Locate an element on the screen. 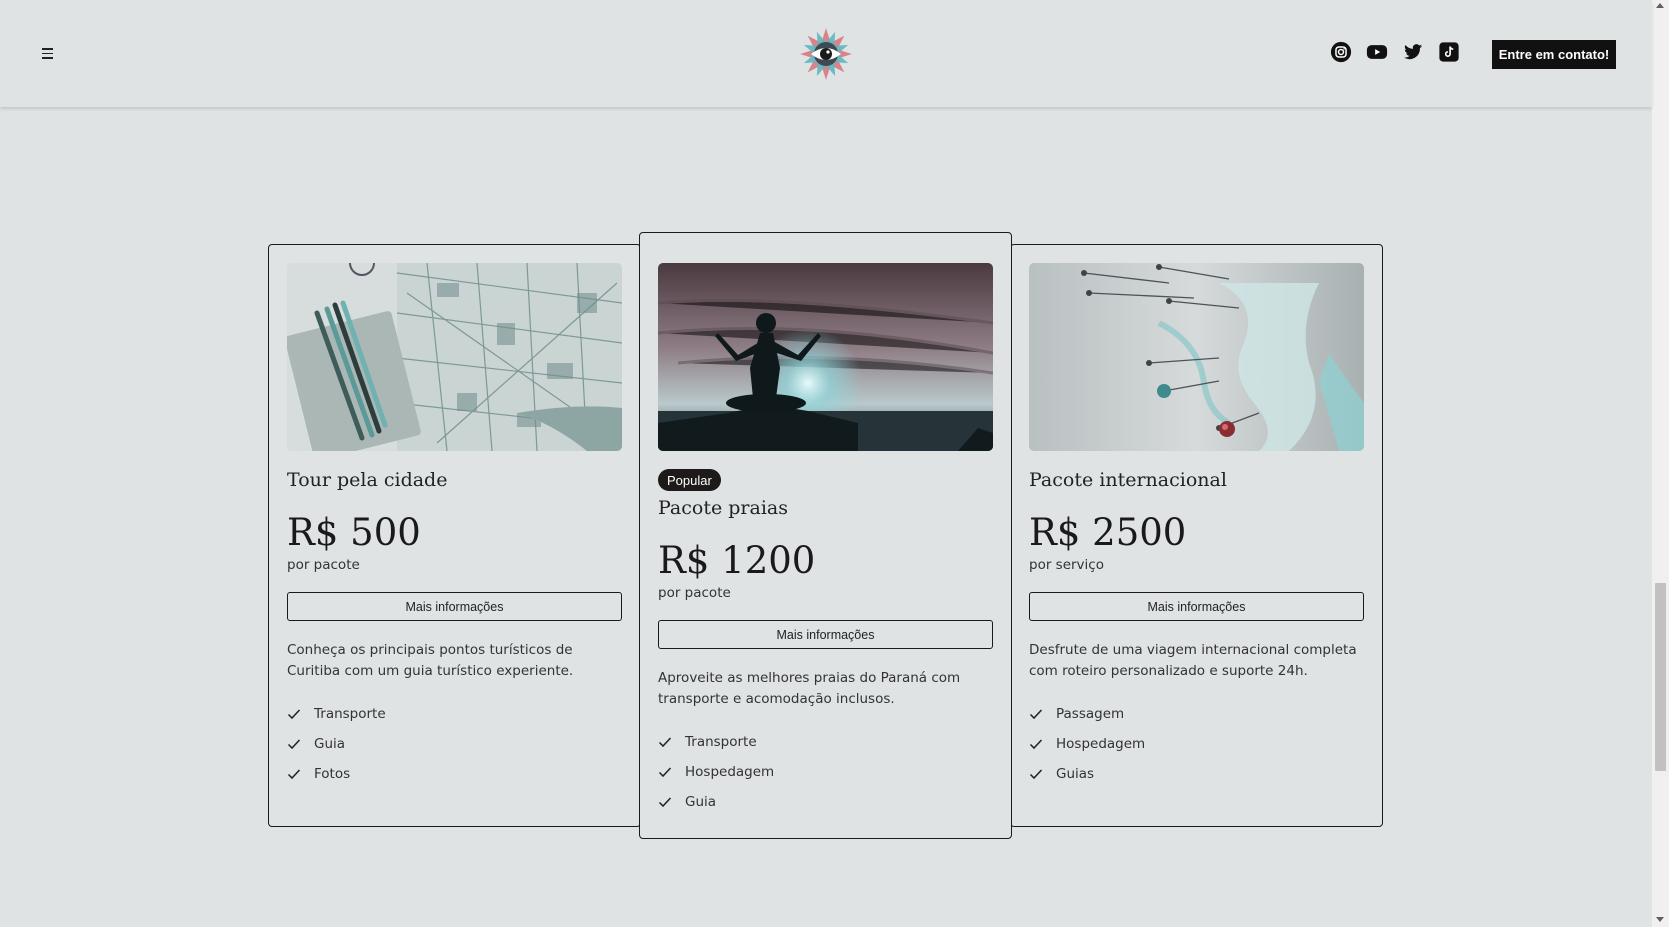 The width and height of the screenshot is (1669, 927). feature-label: Fotos is located at coordinates (332, 774).